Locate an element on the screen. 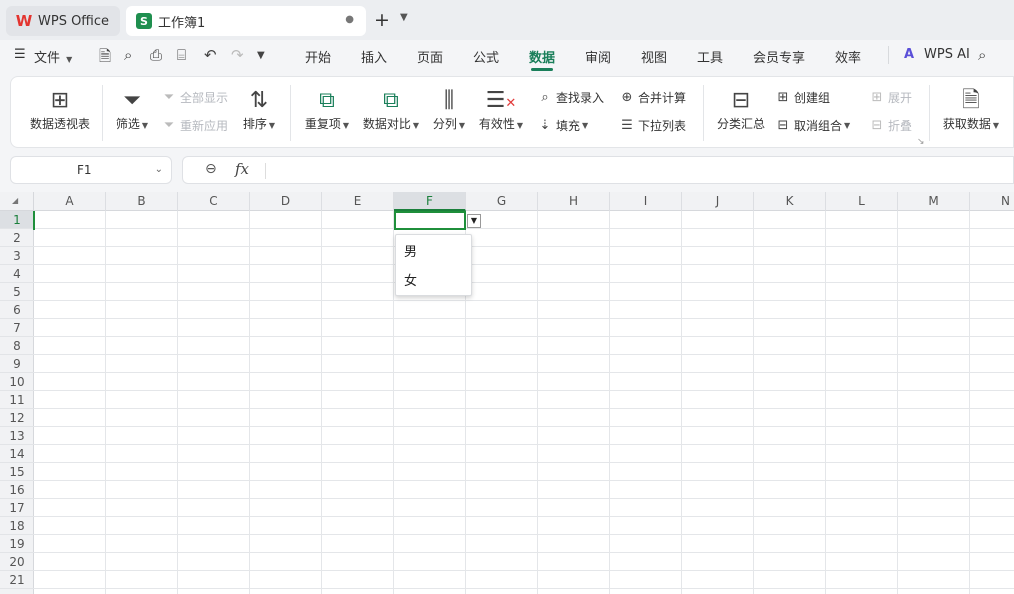 Image resolution: width=1014 pixels, height=594 pixels. save-icon: 🗎 is located at coordinates (105, 58).